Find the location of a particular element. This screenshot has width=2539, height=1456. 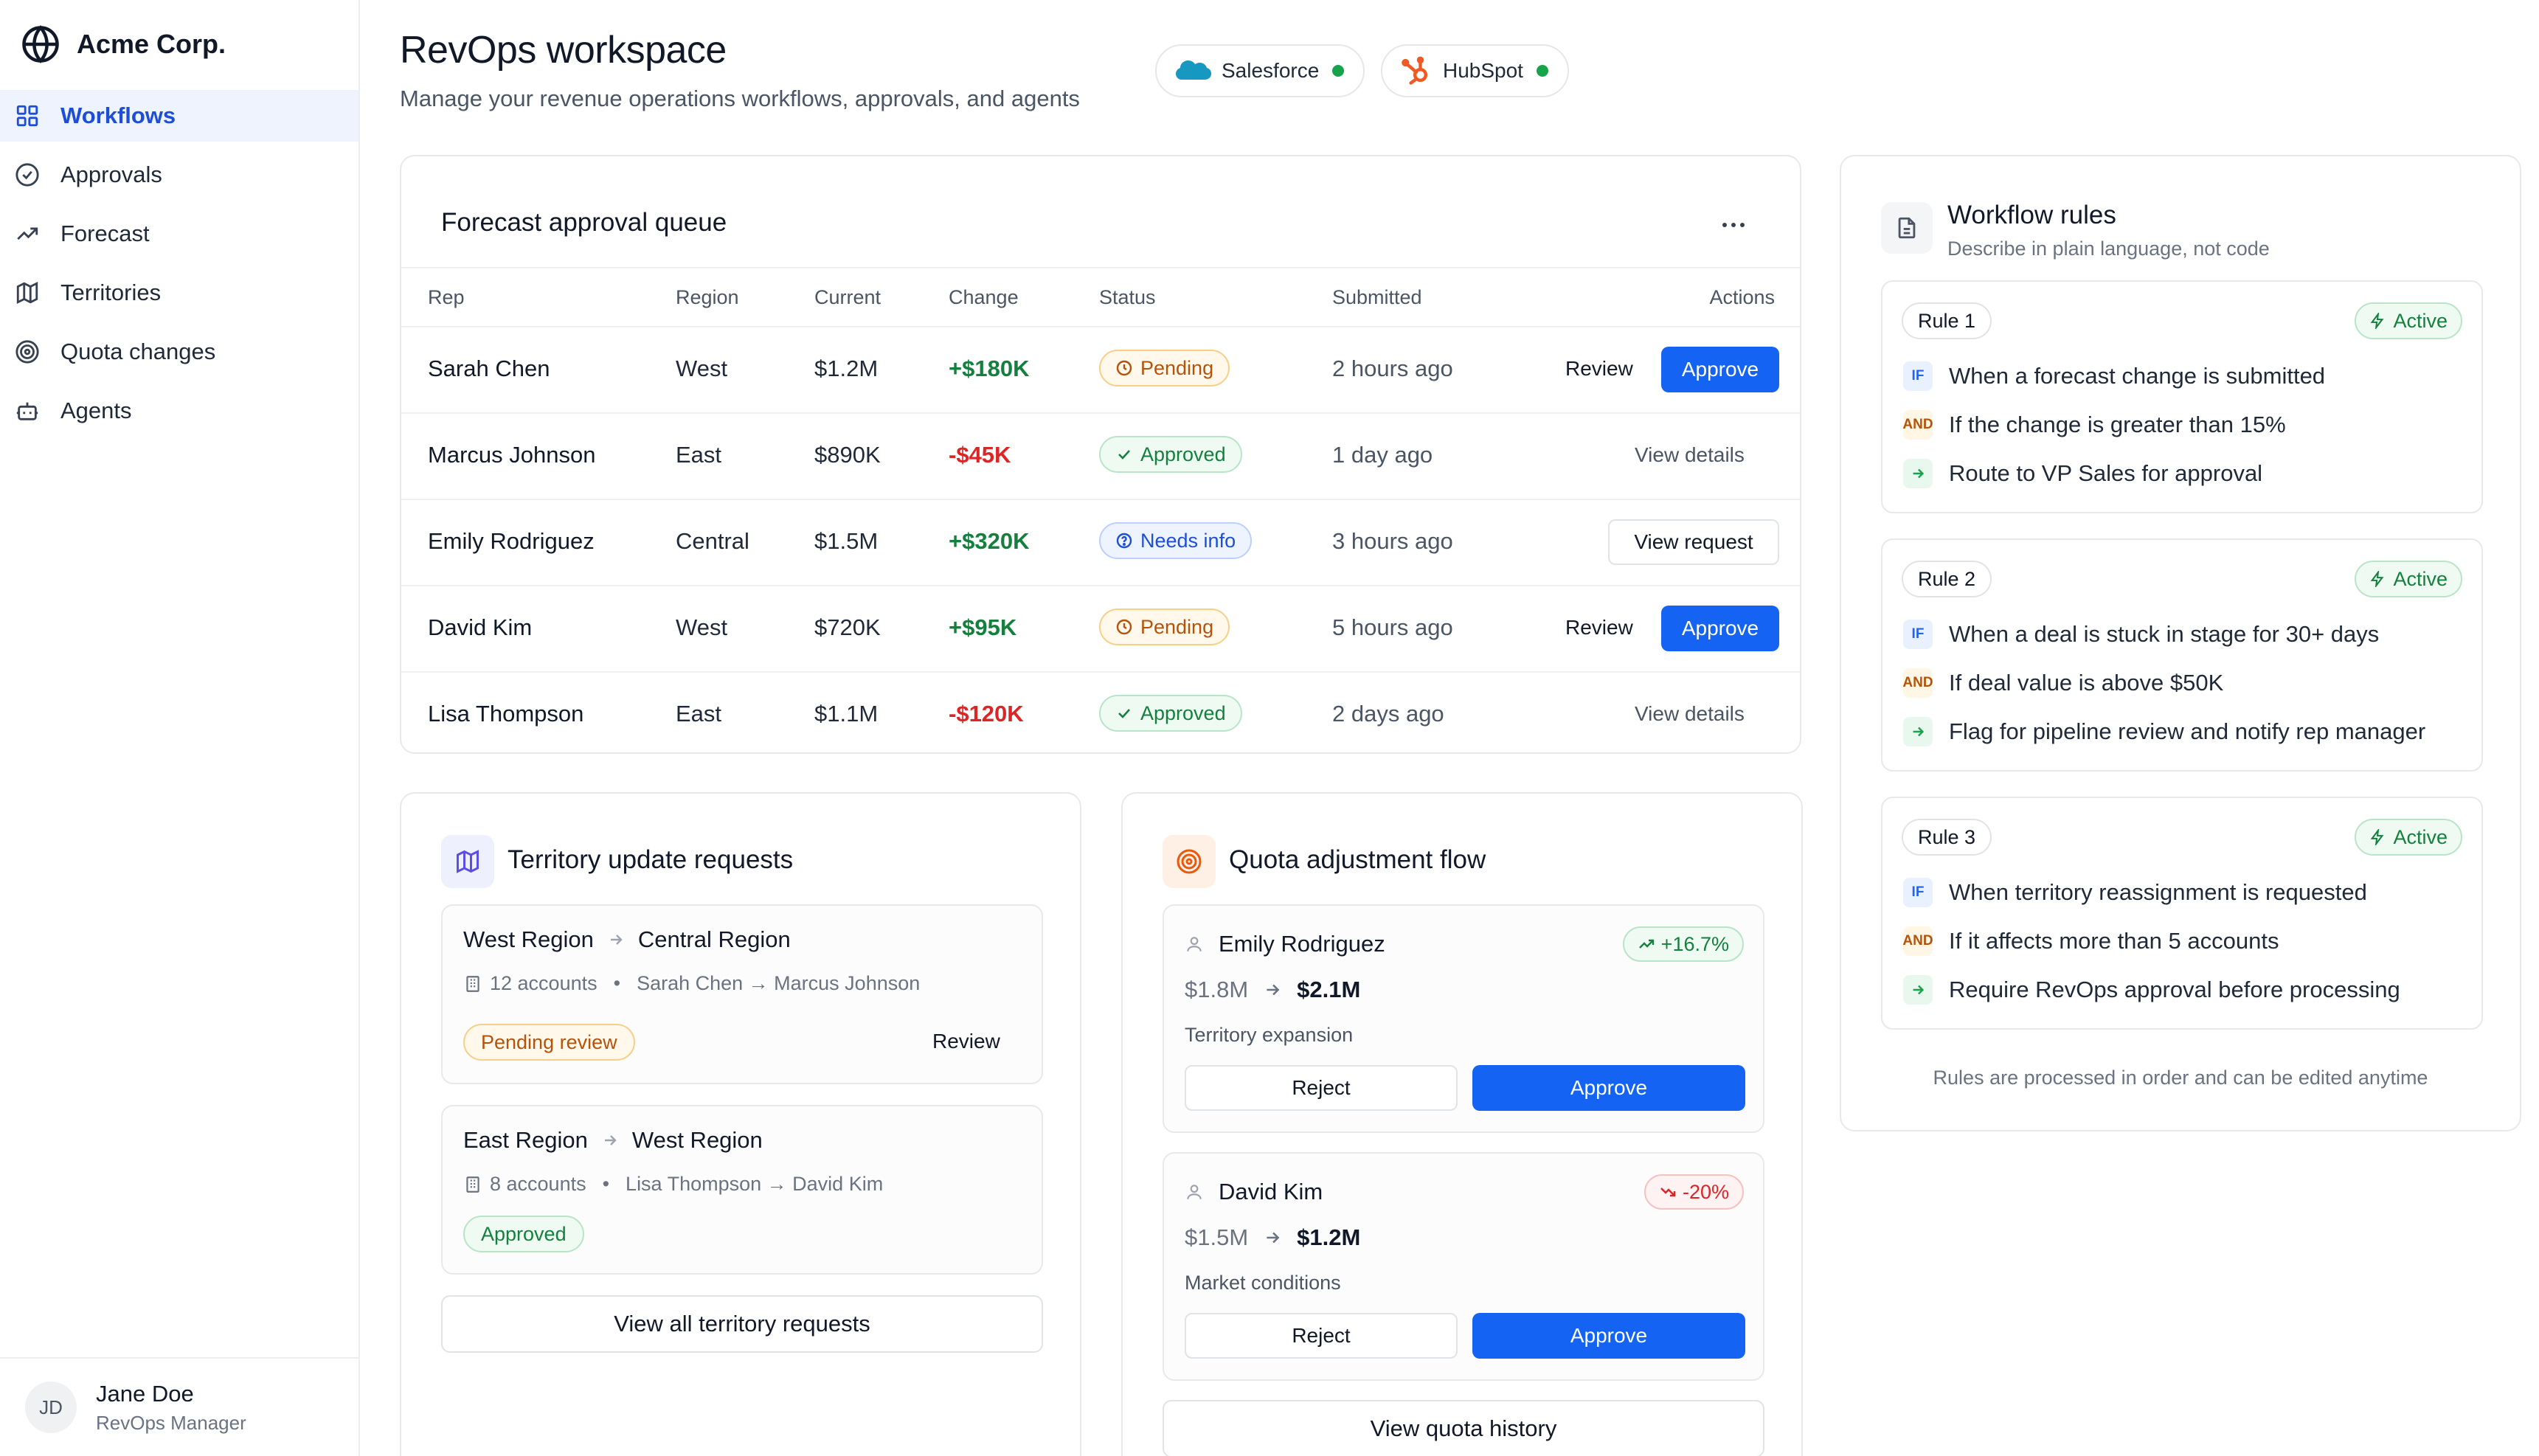

column-header: Current is located at coordinates (848, 297).